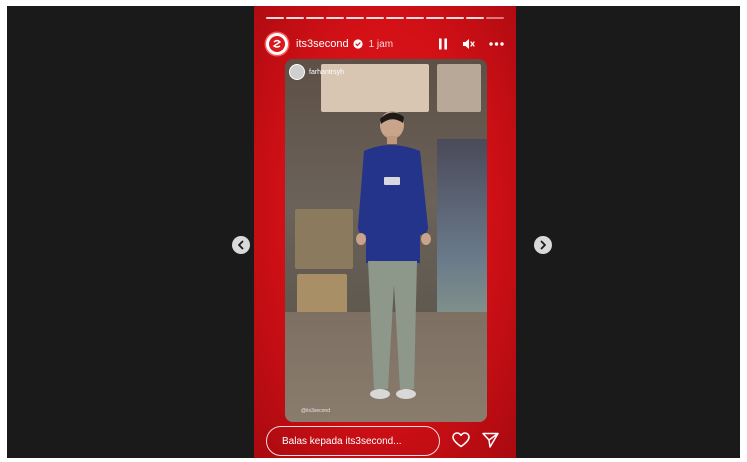 The height and width of the screenshot is (462, 747). Describe the element at coordinates (461, 440) in the screenshot. I see `heart-icon` at that location.